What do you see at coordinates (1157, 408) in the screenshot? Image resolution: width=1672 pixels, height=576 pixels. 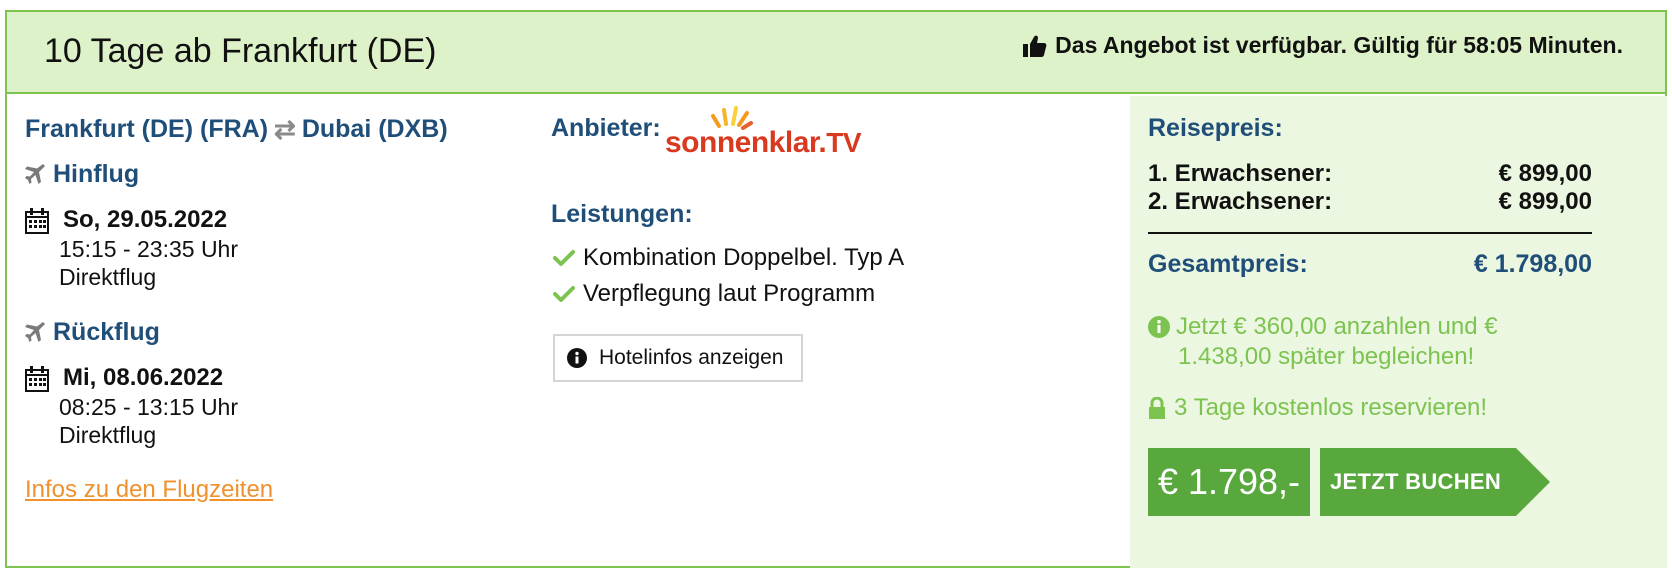 I see `lock-icon` at bounding box center [1157, 408].